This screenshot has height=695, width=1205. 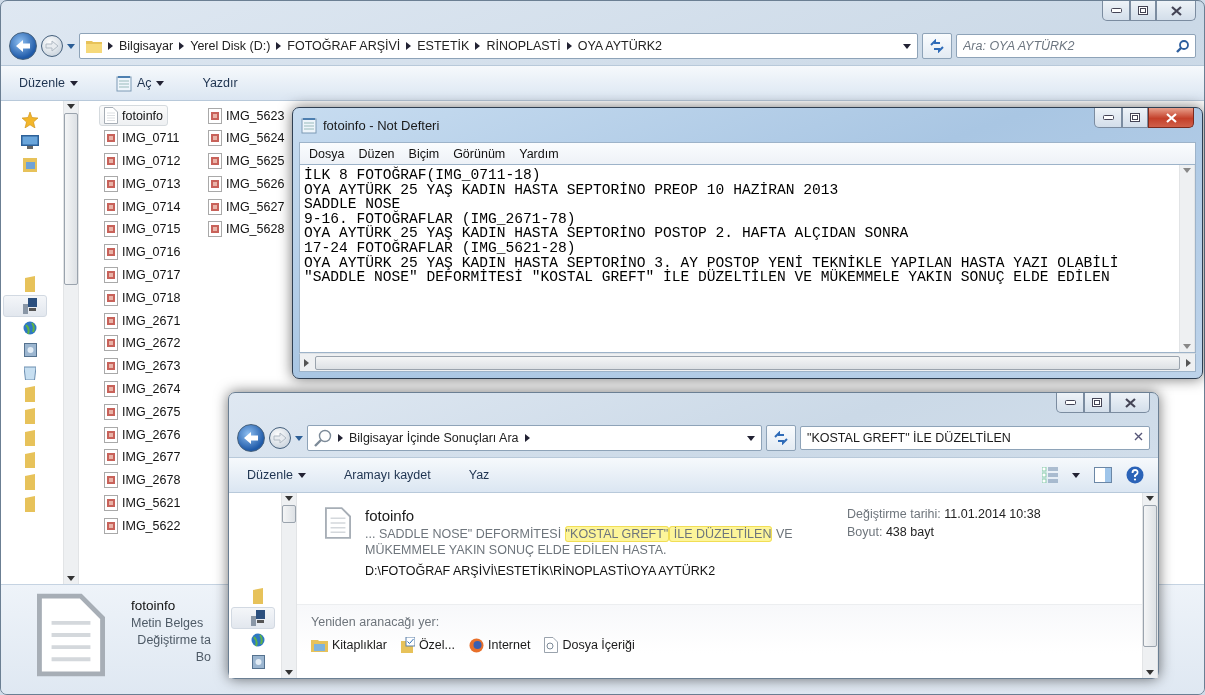 I want to click on file-item: IMG_2673, so click(x=142, y=366).